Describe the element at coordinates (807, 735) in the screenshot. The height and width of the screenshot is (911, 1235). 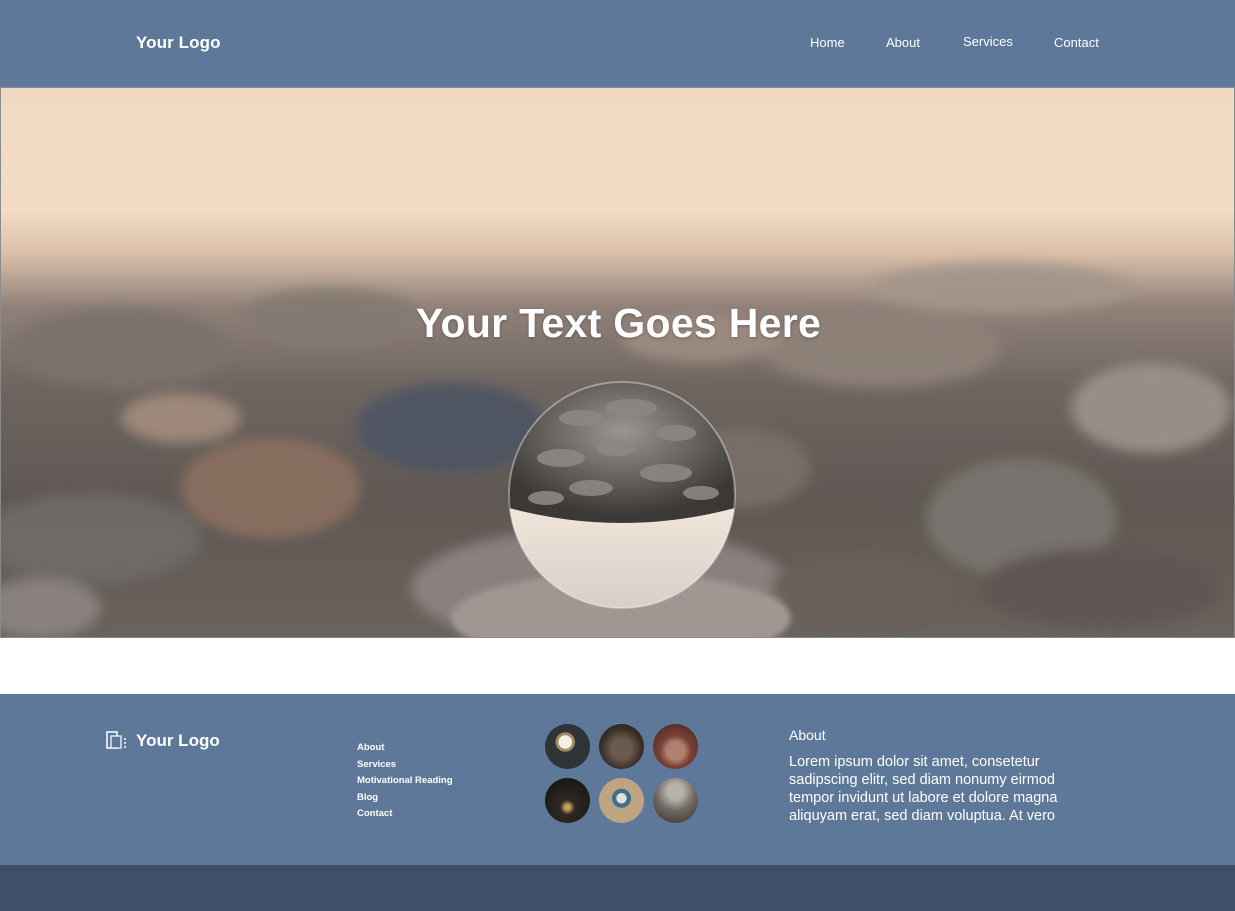
I see `footer-about-title: About` at that location.